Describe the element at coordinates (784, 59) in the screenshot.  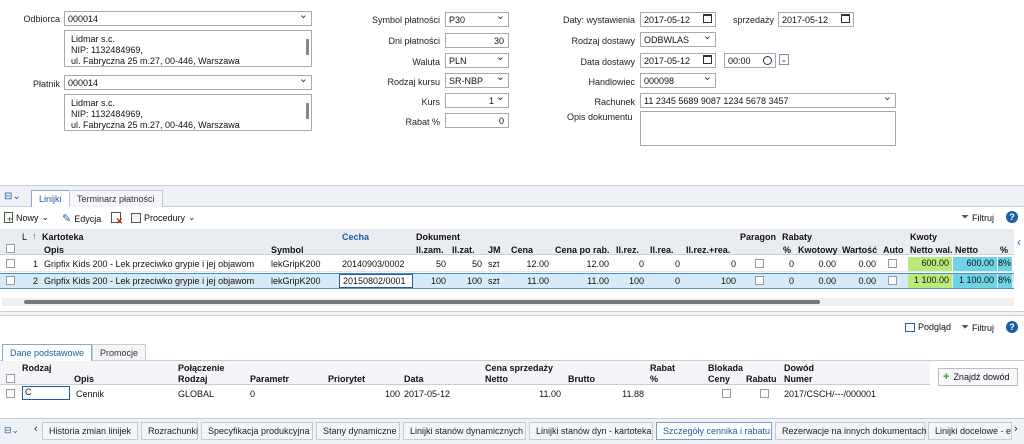
I see `czas-dropdown-button: ⌄` at that location.